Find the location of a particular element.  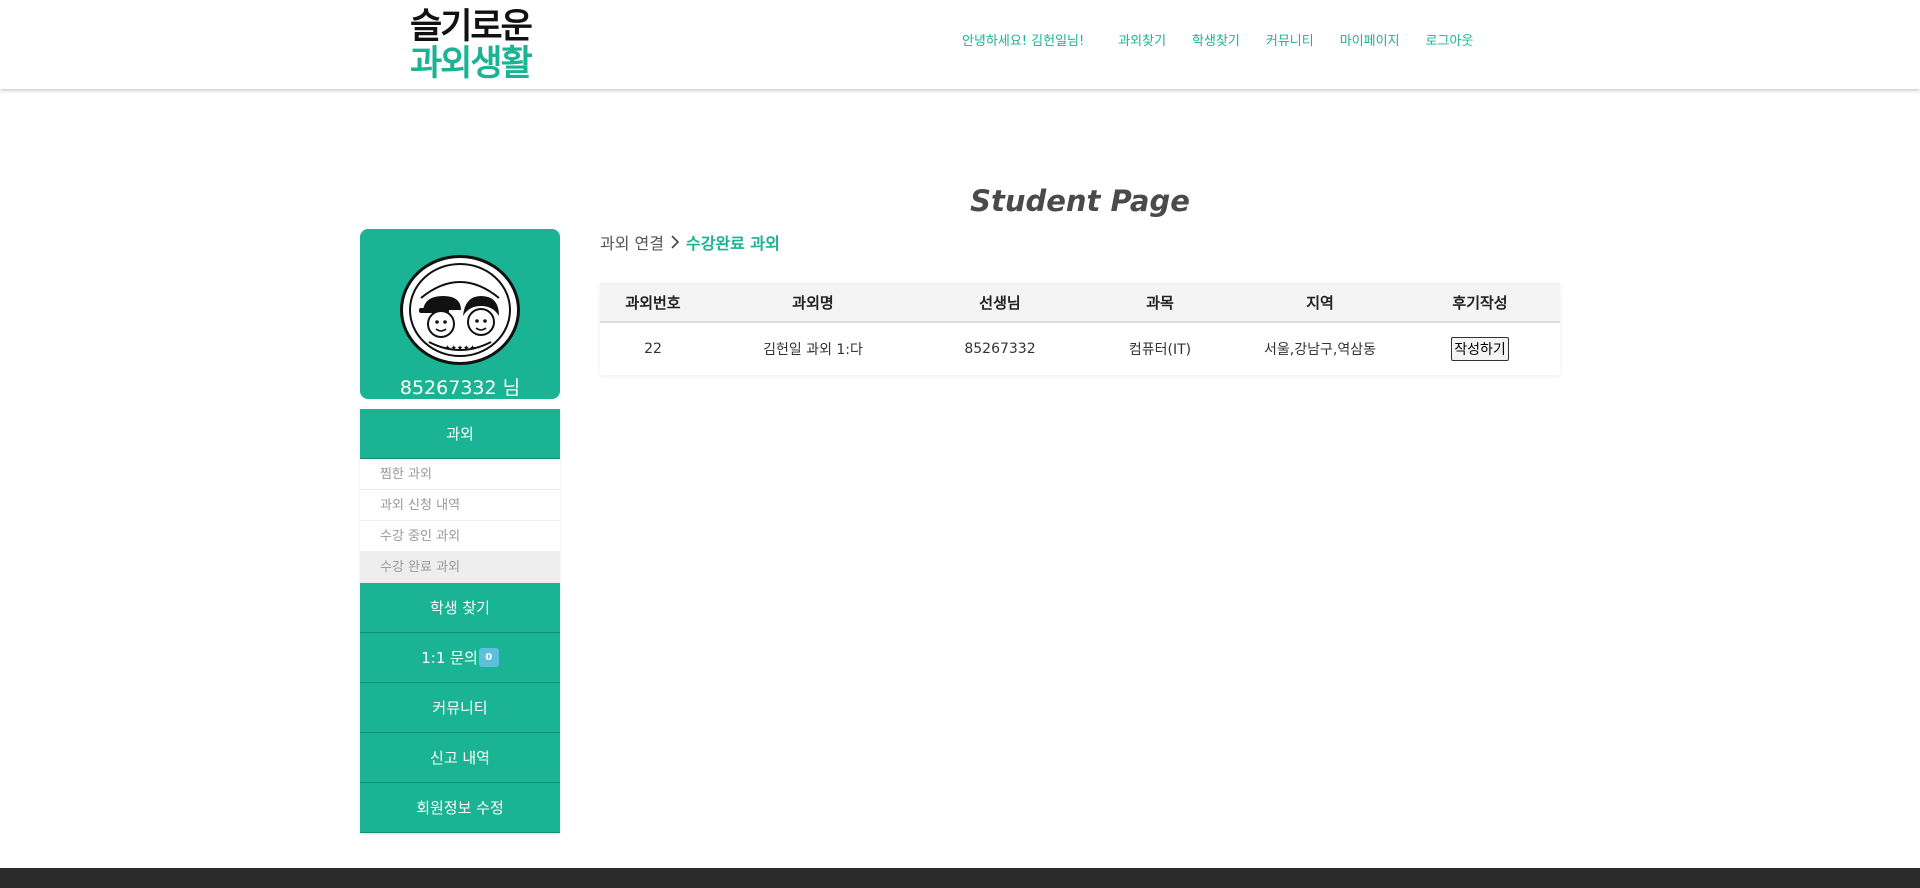

sidebar-item-in-progress: 수강 중인 과외 is located at coordinates (460, 536).